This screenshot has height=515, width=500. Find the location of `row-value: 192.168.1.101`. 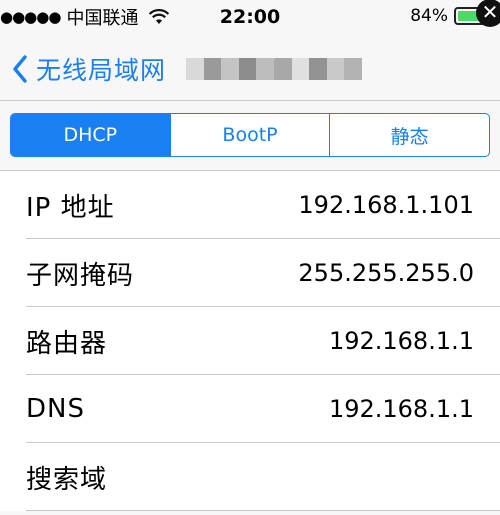

row-value: 192.168.1.101 is located at coordinates (386, 205).